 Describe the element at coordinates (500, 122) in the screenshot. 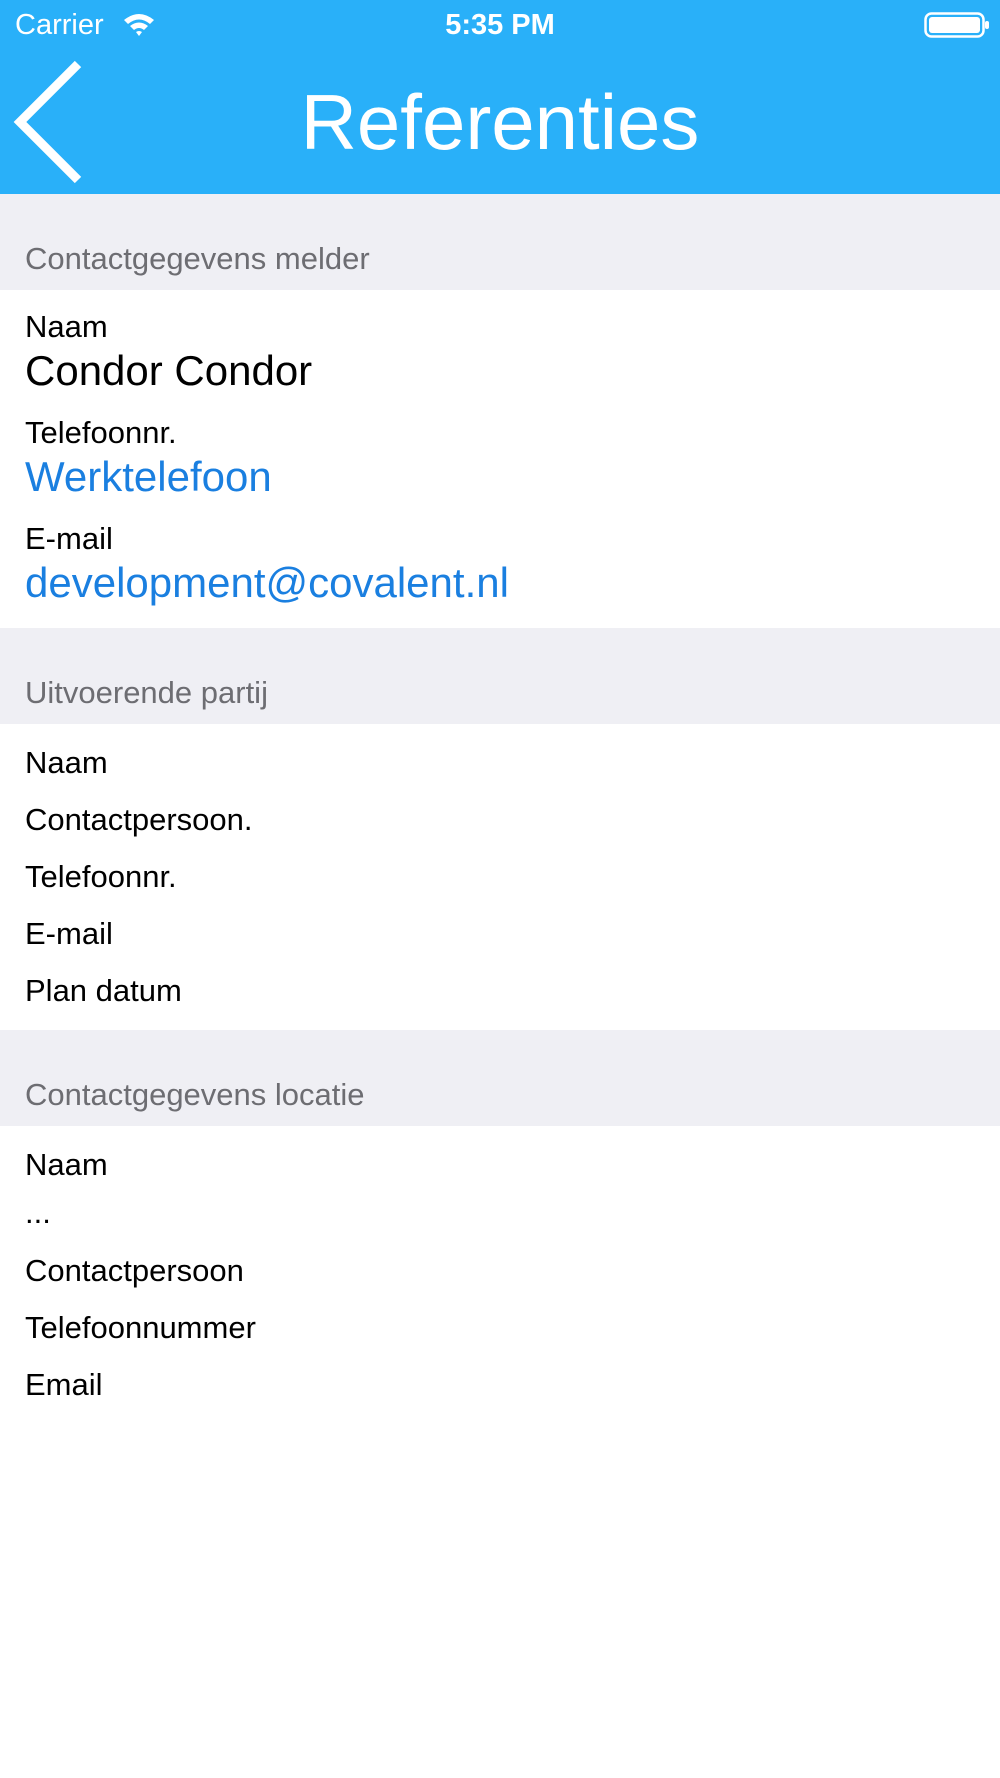

I see `page-title: Referenties` at that location.